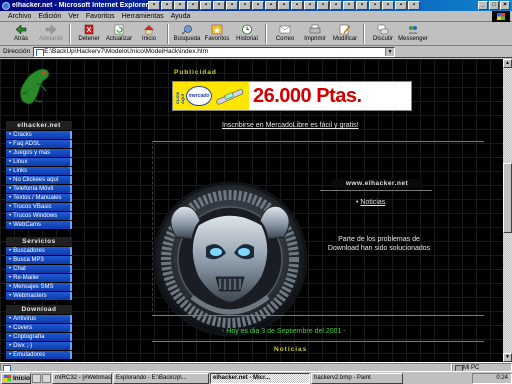 The height and width of the screenshot is (384, 512). Describe the element at coordinates (377, 183) in the screenshot. I see `site-heading-box: www.elhacker.net` at that location.